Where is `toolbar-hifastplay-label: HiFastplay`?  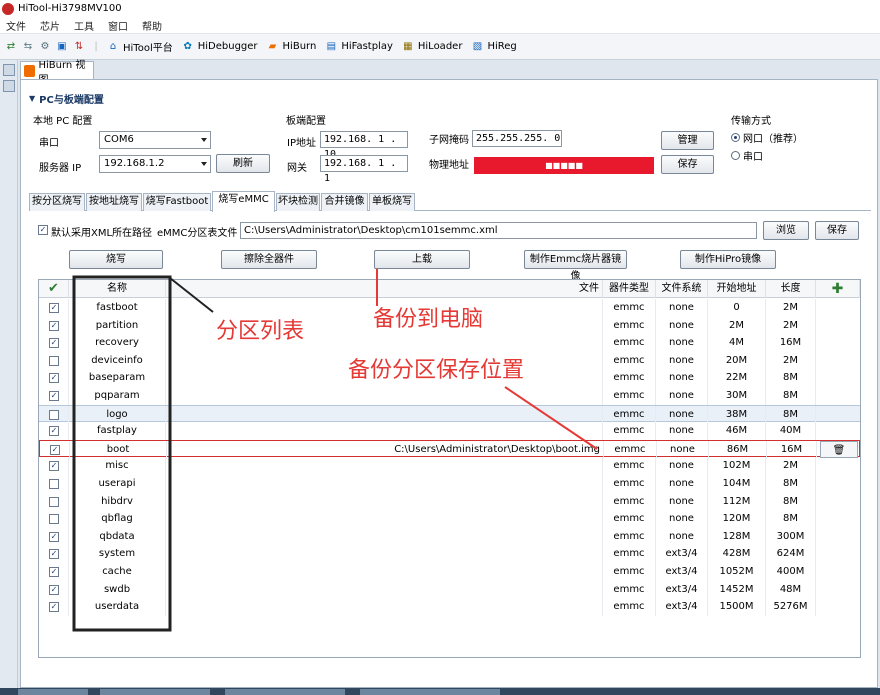 toolbar-hifastplay-label: HiFastplay is located at coordinates (367, 46).